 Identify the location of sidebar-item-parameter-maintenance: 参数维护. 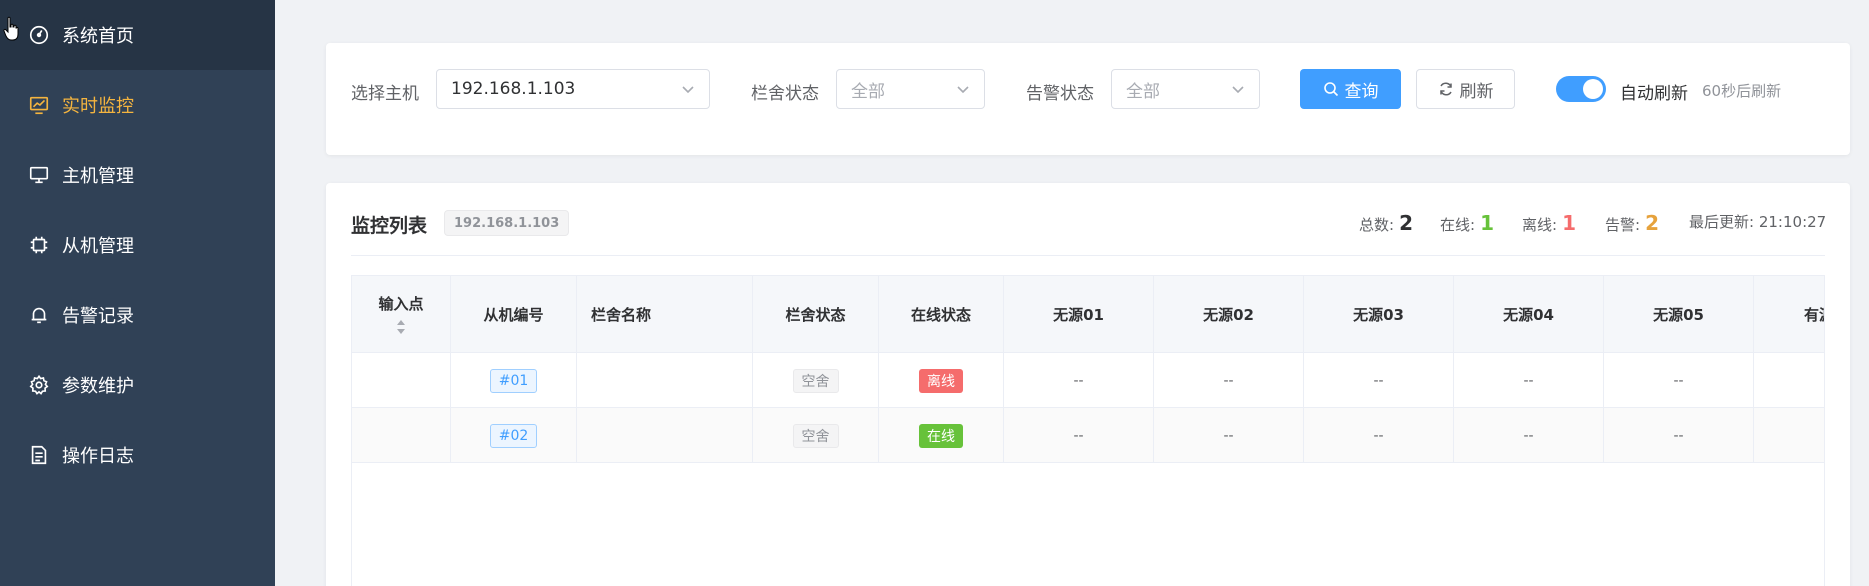
(137, 385).